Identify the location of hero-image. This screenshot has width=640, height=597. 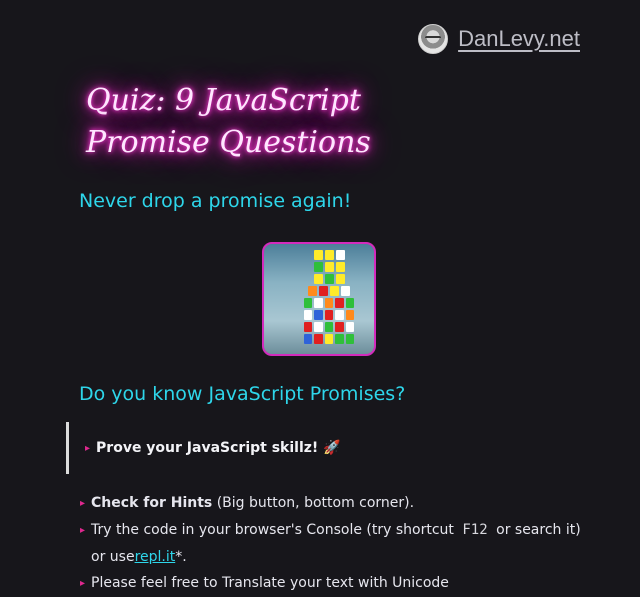
(319, 299).